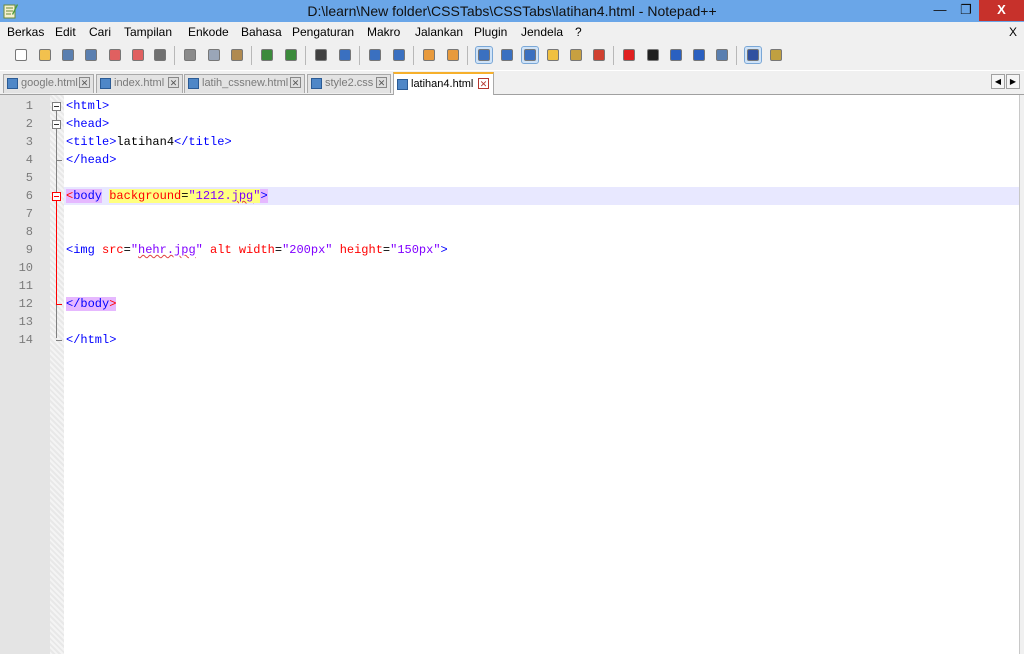  What do you see at coordinates (65, 32) in the screenshot?
I see `menu-edit: Edit` at bounding box center [65, 32].